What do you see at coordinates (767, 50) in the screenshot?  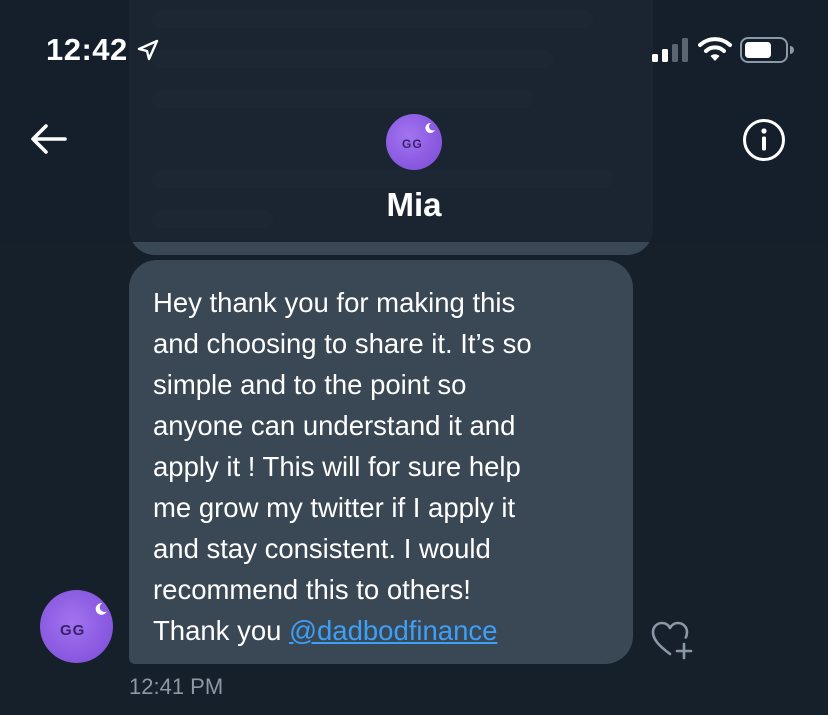 I see `battery-icon` at bounding box center [767, 50].